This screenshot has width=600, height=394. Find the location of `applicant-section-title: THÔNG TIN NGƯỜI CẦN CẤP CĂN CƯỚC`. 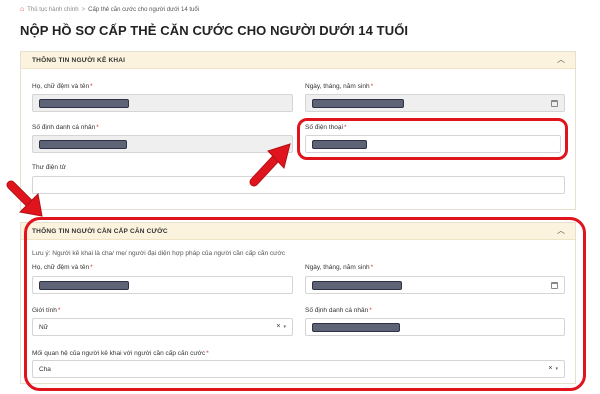

applicant-section-title: THÔNG TIN NGƯỜI CẦN CẤP CĂN CƯỚC is located at coordinates (100, 231).